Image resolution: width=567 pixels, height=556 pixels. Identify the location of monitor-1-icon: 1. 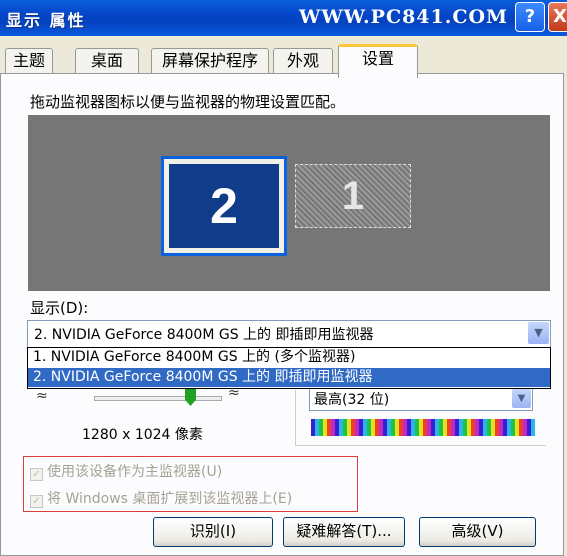
(353, 196).